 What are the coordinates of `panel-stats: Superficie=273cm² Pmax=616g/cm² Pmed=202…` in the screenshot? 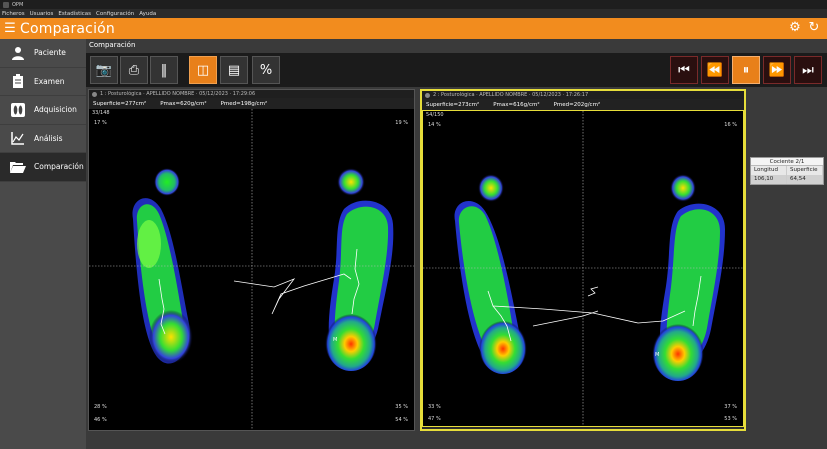 It's located at (583, 104).